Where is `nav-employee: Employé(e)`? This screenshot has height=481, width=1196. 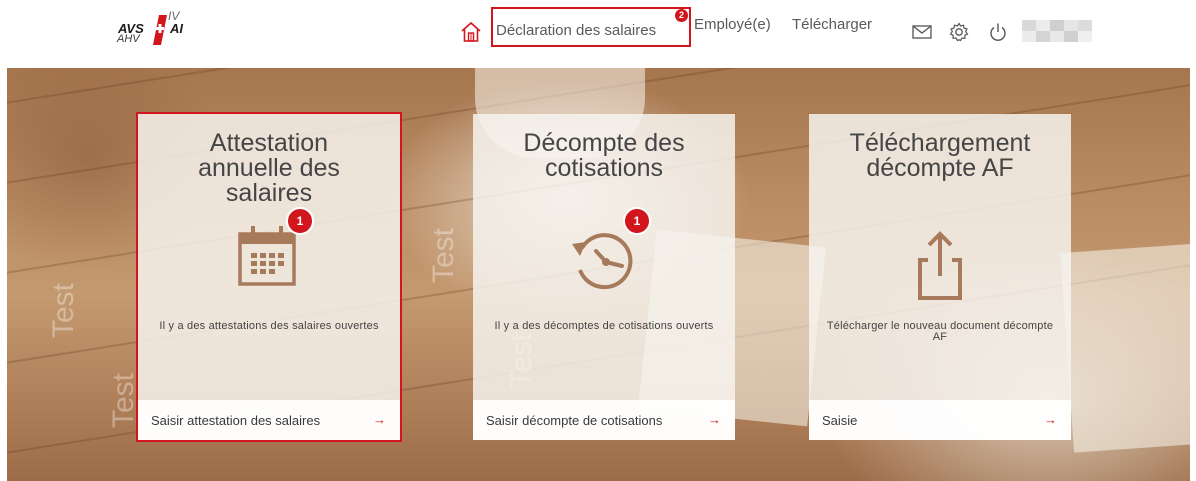
nav-employee: Employé(e) is located at coordinates (732, 24).